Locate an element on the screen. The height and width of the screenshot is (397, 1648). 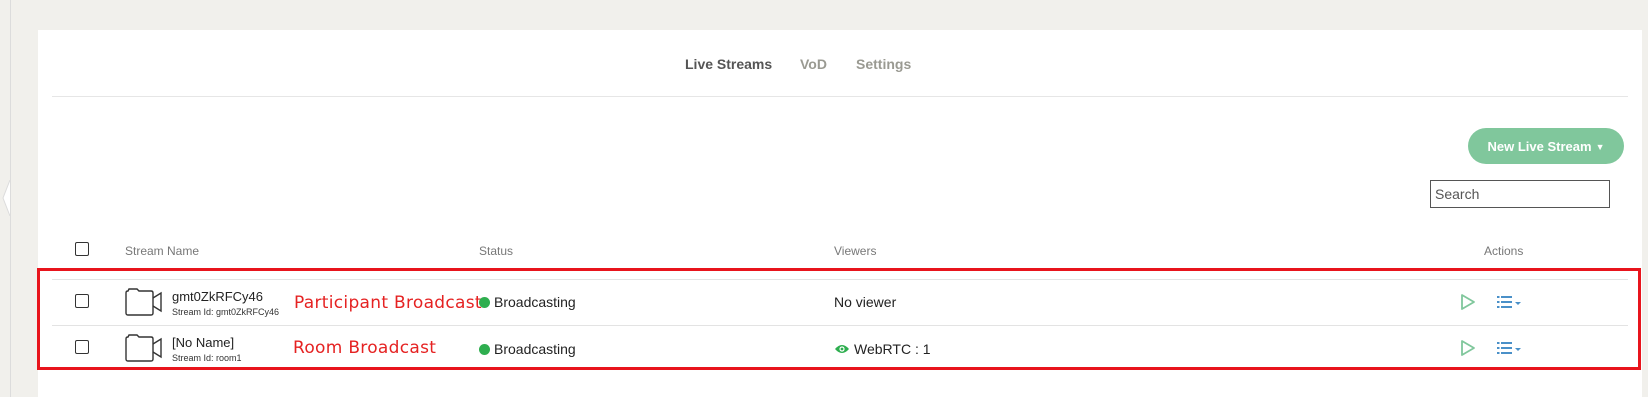
annotation-label: Participant Broadcast is located at coordinates (388, 303).